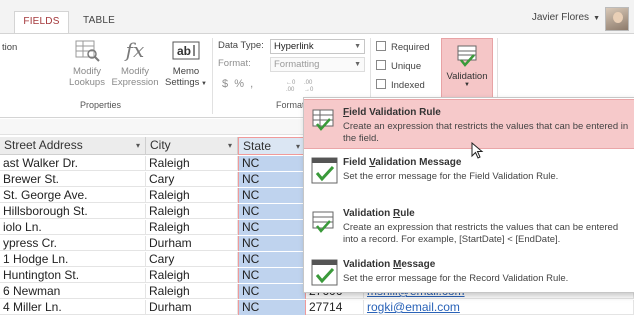 This screenshot has width=634, height=328. I want to click on modify-lookups-label-1: Modify, so click(87, 71).